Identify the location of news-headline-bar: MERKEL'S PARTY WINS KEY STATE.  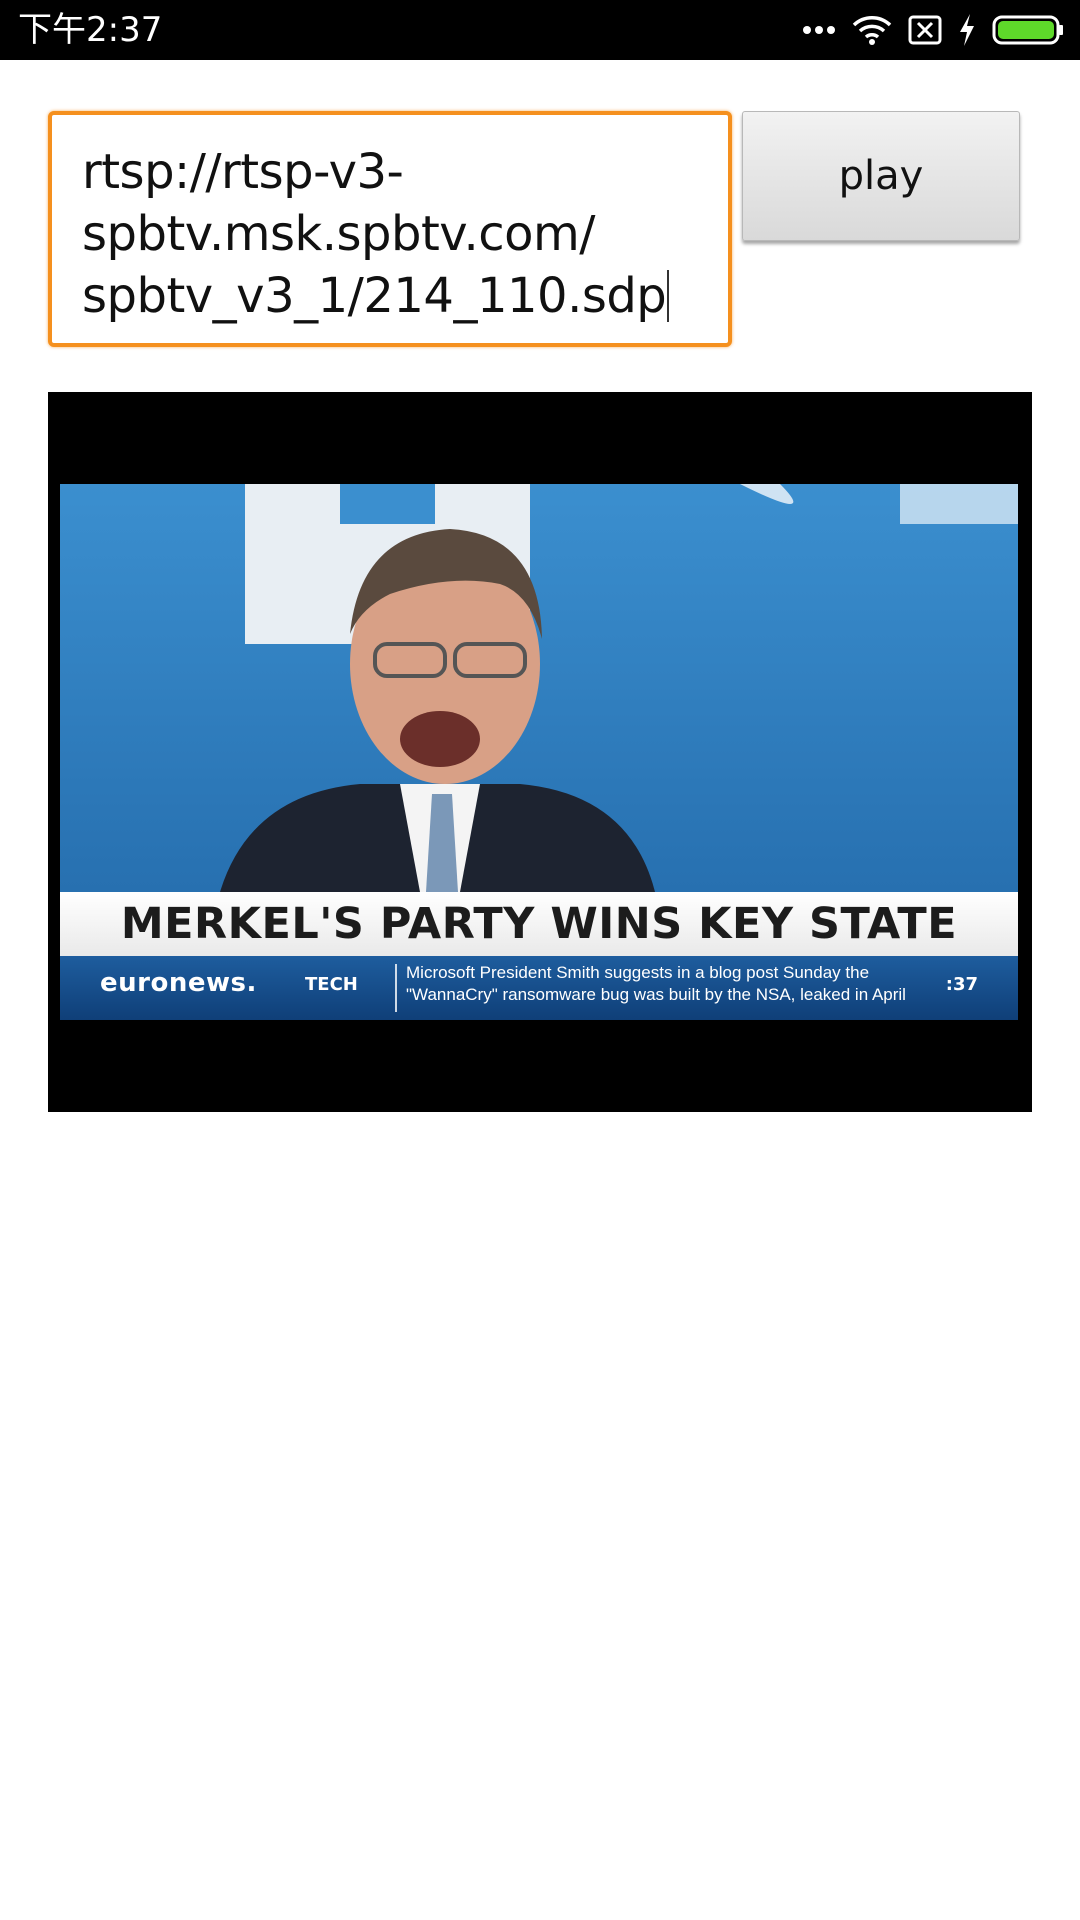
(539, 924).